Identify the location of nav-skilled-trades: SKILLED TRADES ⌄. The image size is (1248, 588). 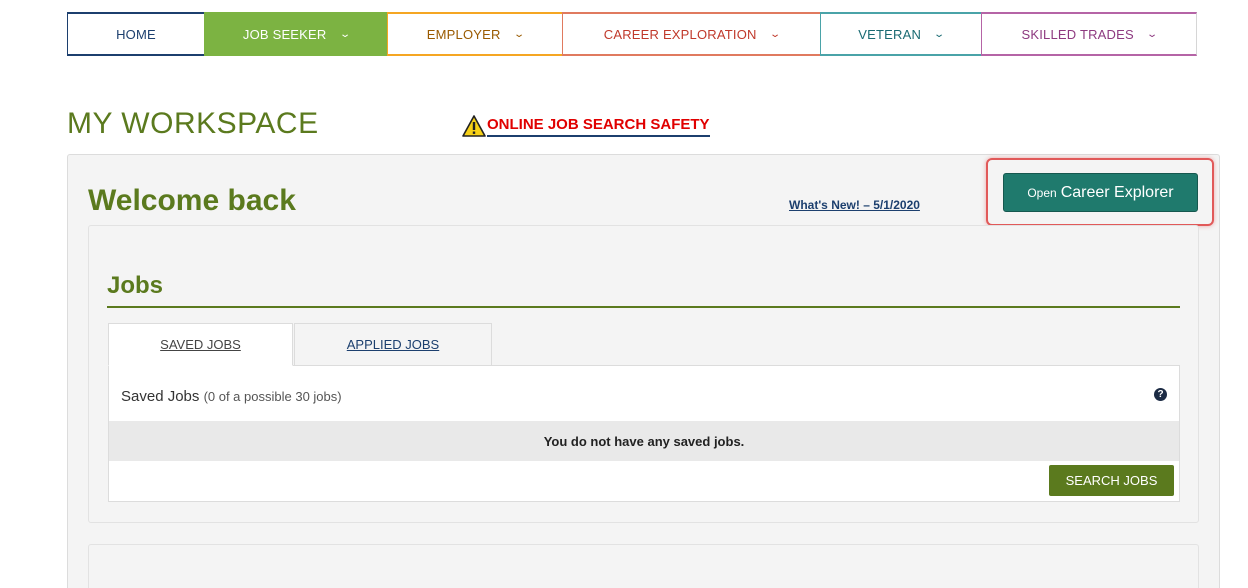
(1089, 34).